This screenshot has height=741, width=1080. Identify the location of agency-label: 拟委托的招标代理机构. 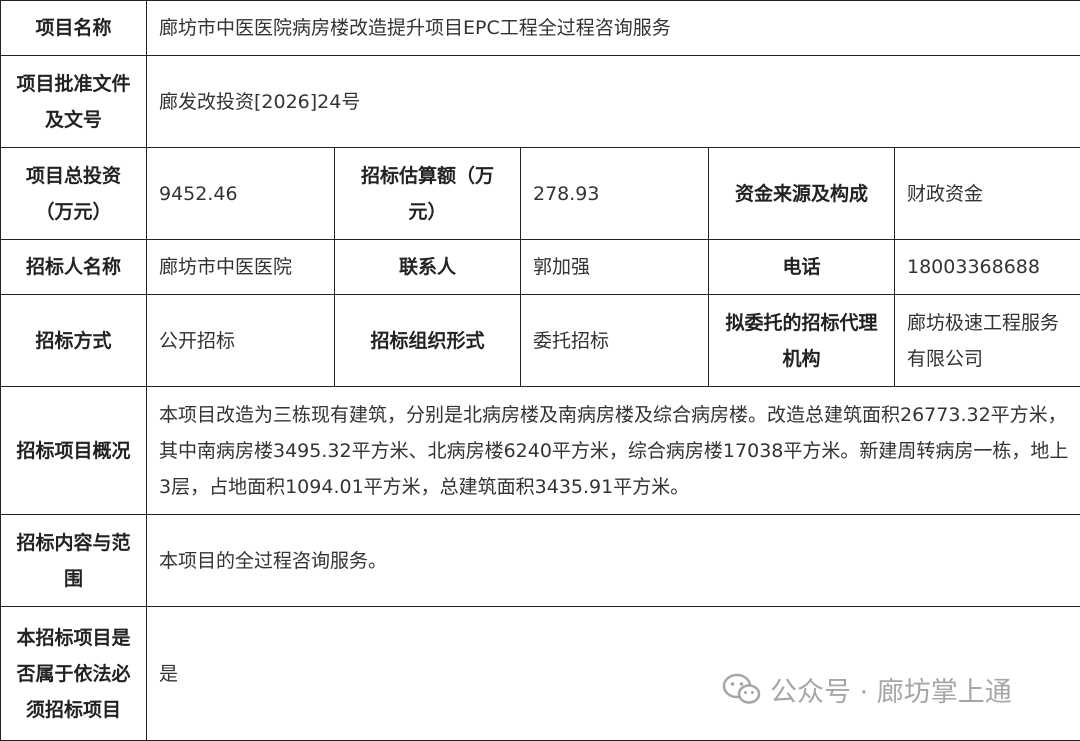
(802, 341).